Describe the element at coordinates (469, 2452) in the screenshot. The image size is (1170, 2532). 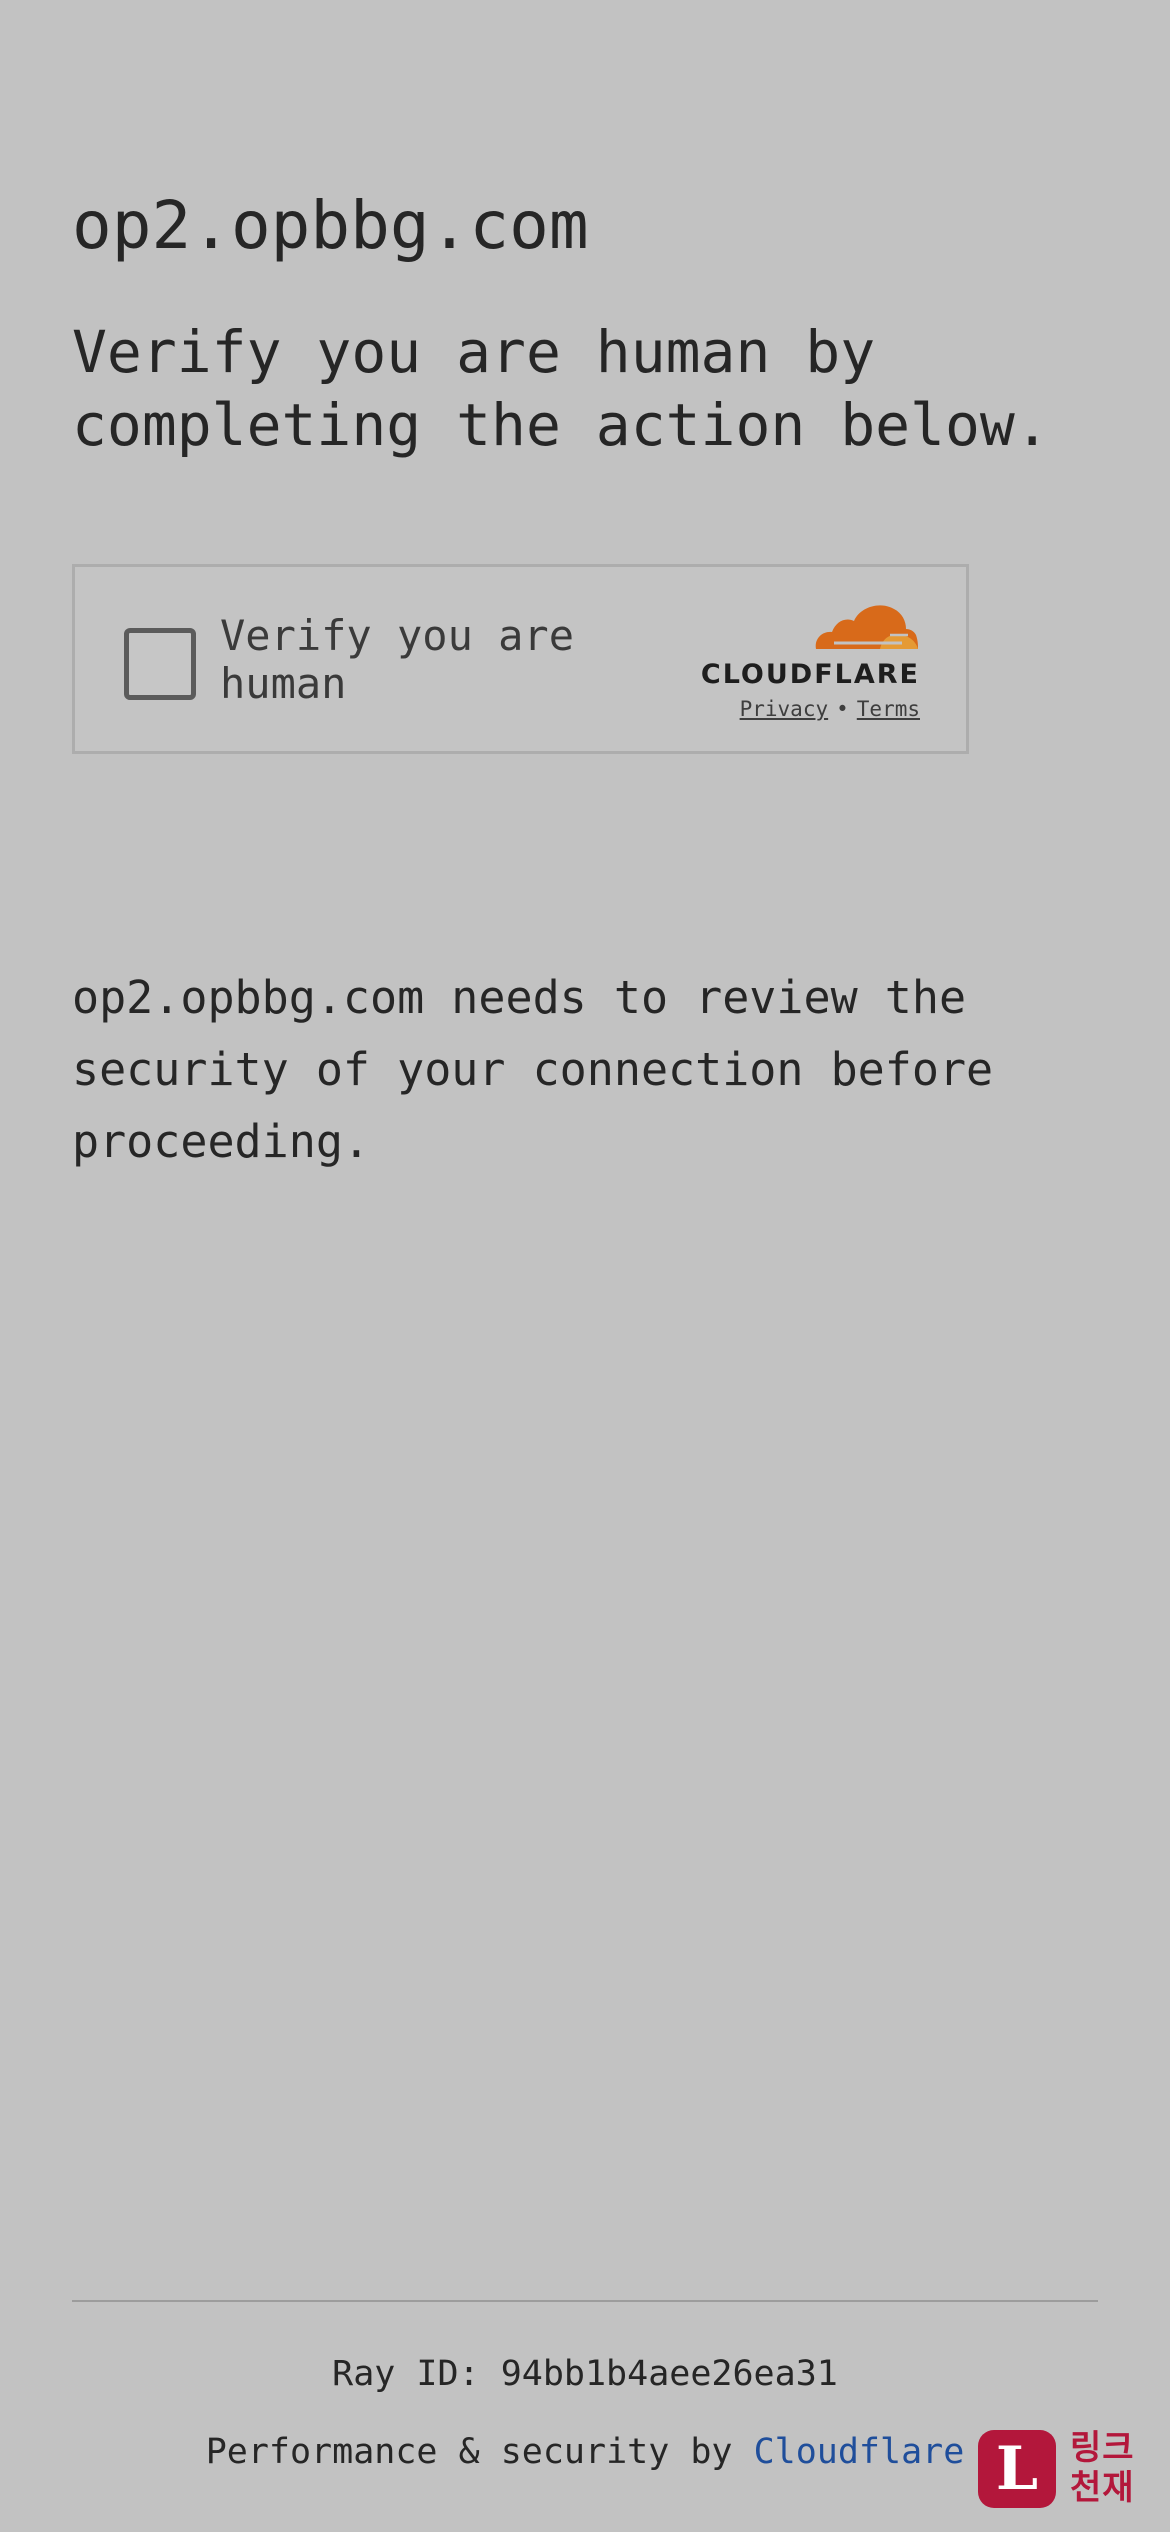
I see `performance-prefix: Performance & security by` at that location.